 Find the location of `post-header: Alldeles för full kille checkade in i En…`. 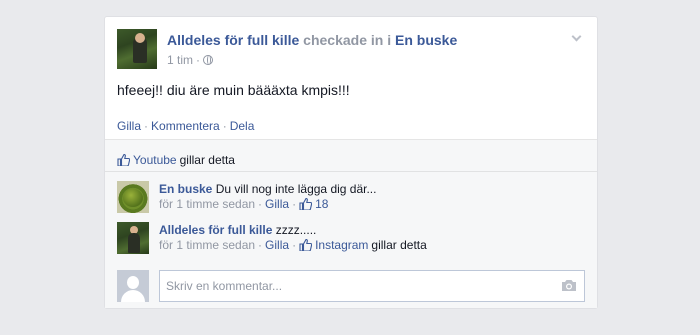

post-header: Alldeles för full kille checkade in i En… is located at coordinates (351, 50).